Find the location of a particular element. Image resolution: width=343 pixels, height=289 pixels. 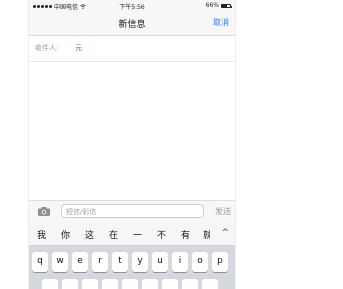

candidate-word: 我 is located at coordinates (41, 234).